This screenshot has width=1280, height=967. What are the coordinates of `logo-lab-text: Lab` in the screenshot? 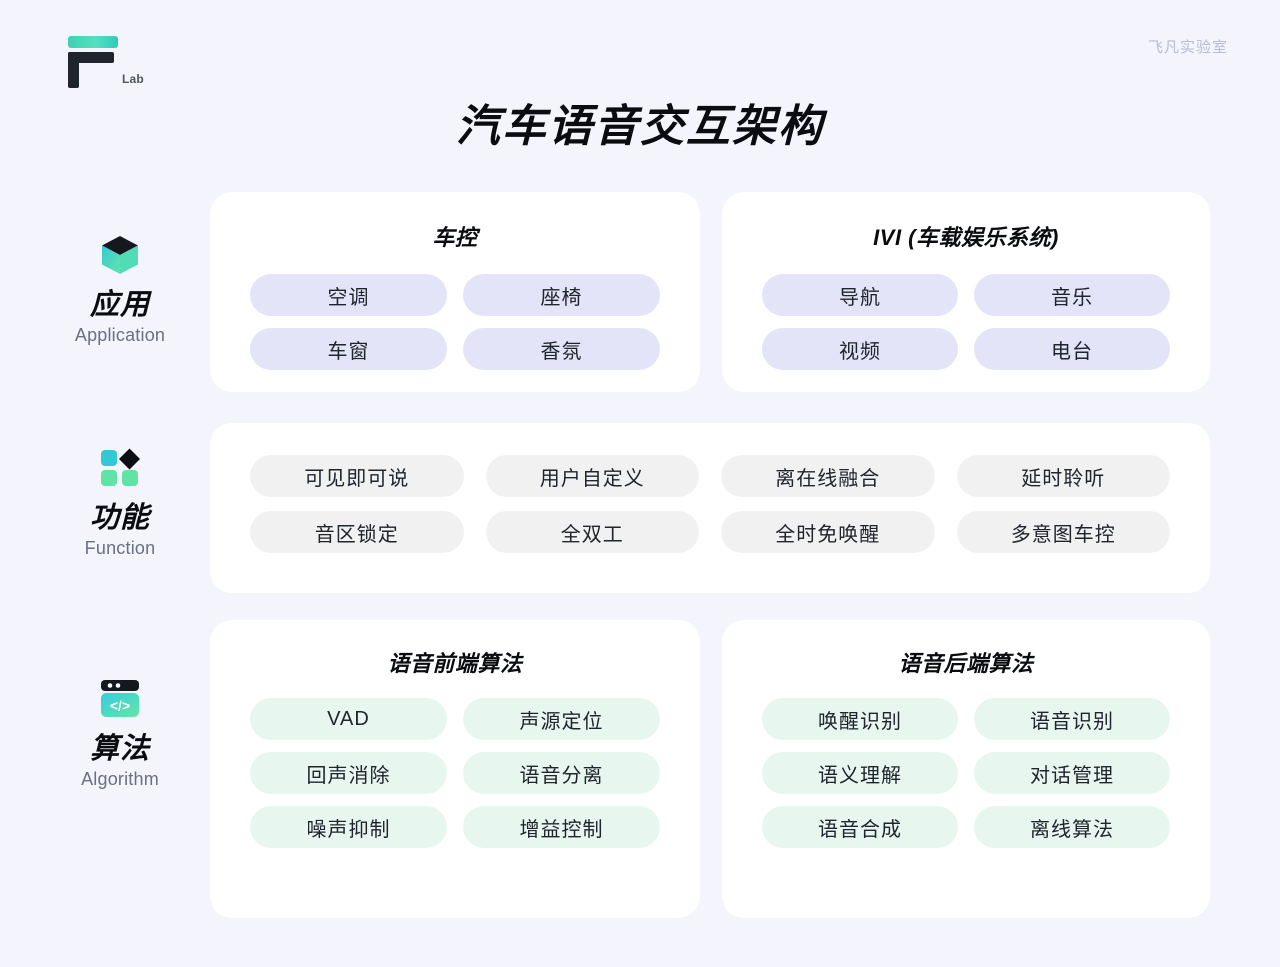 It's located at (133, 79).